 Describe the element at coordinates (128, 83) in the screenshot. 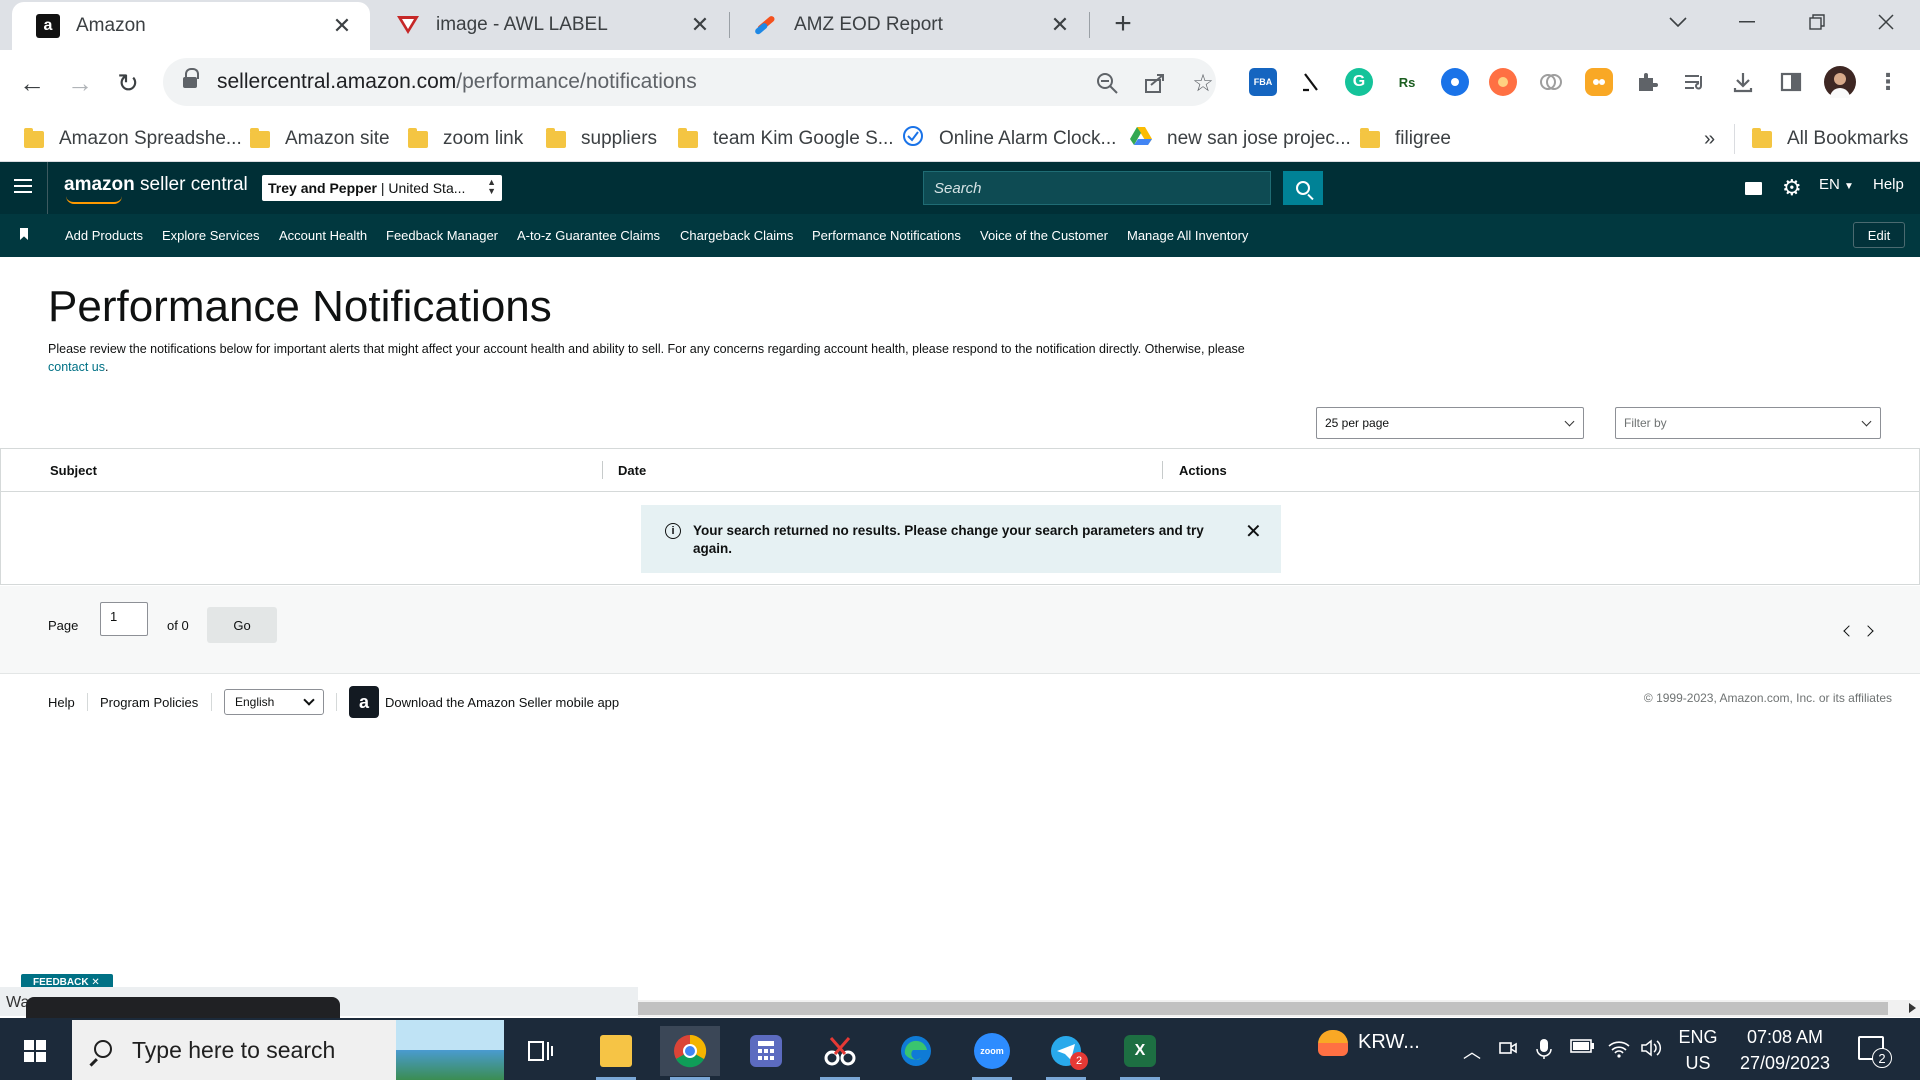

I see `reload-icon: ↻` at that location.